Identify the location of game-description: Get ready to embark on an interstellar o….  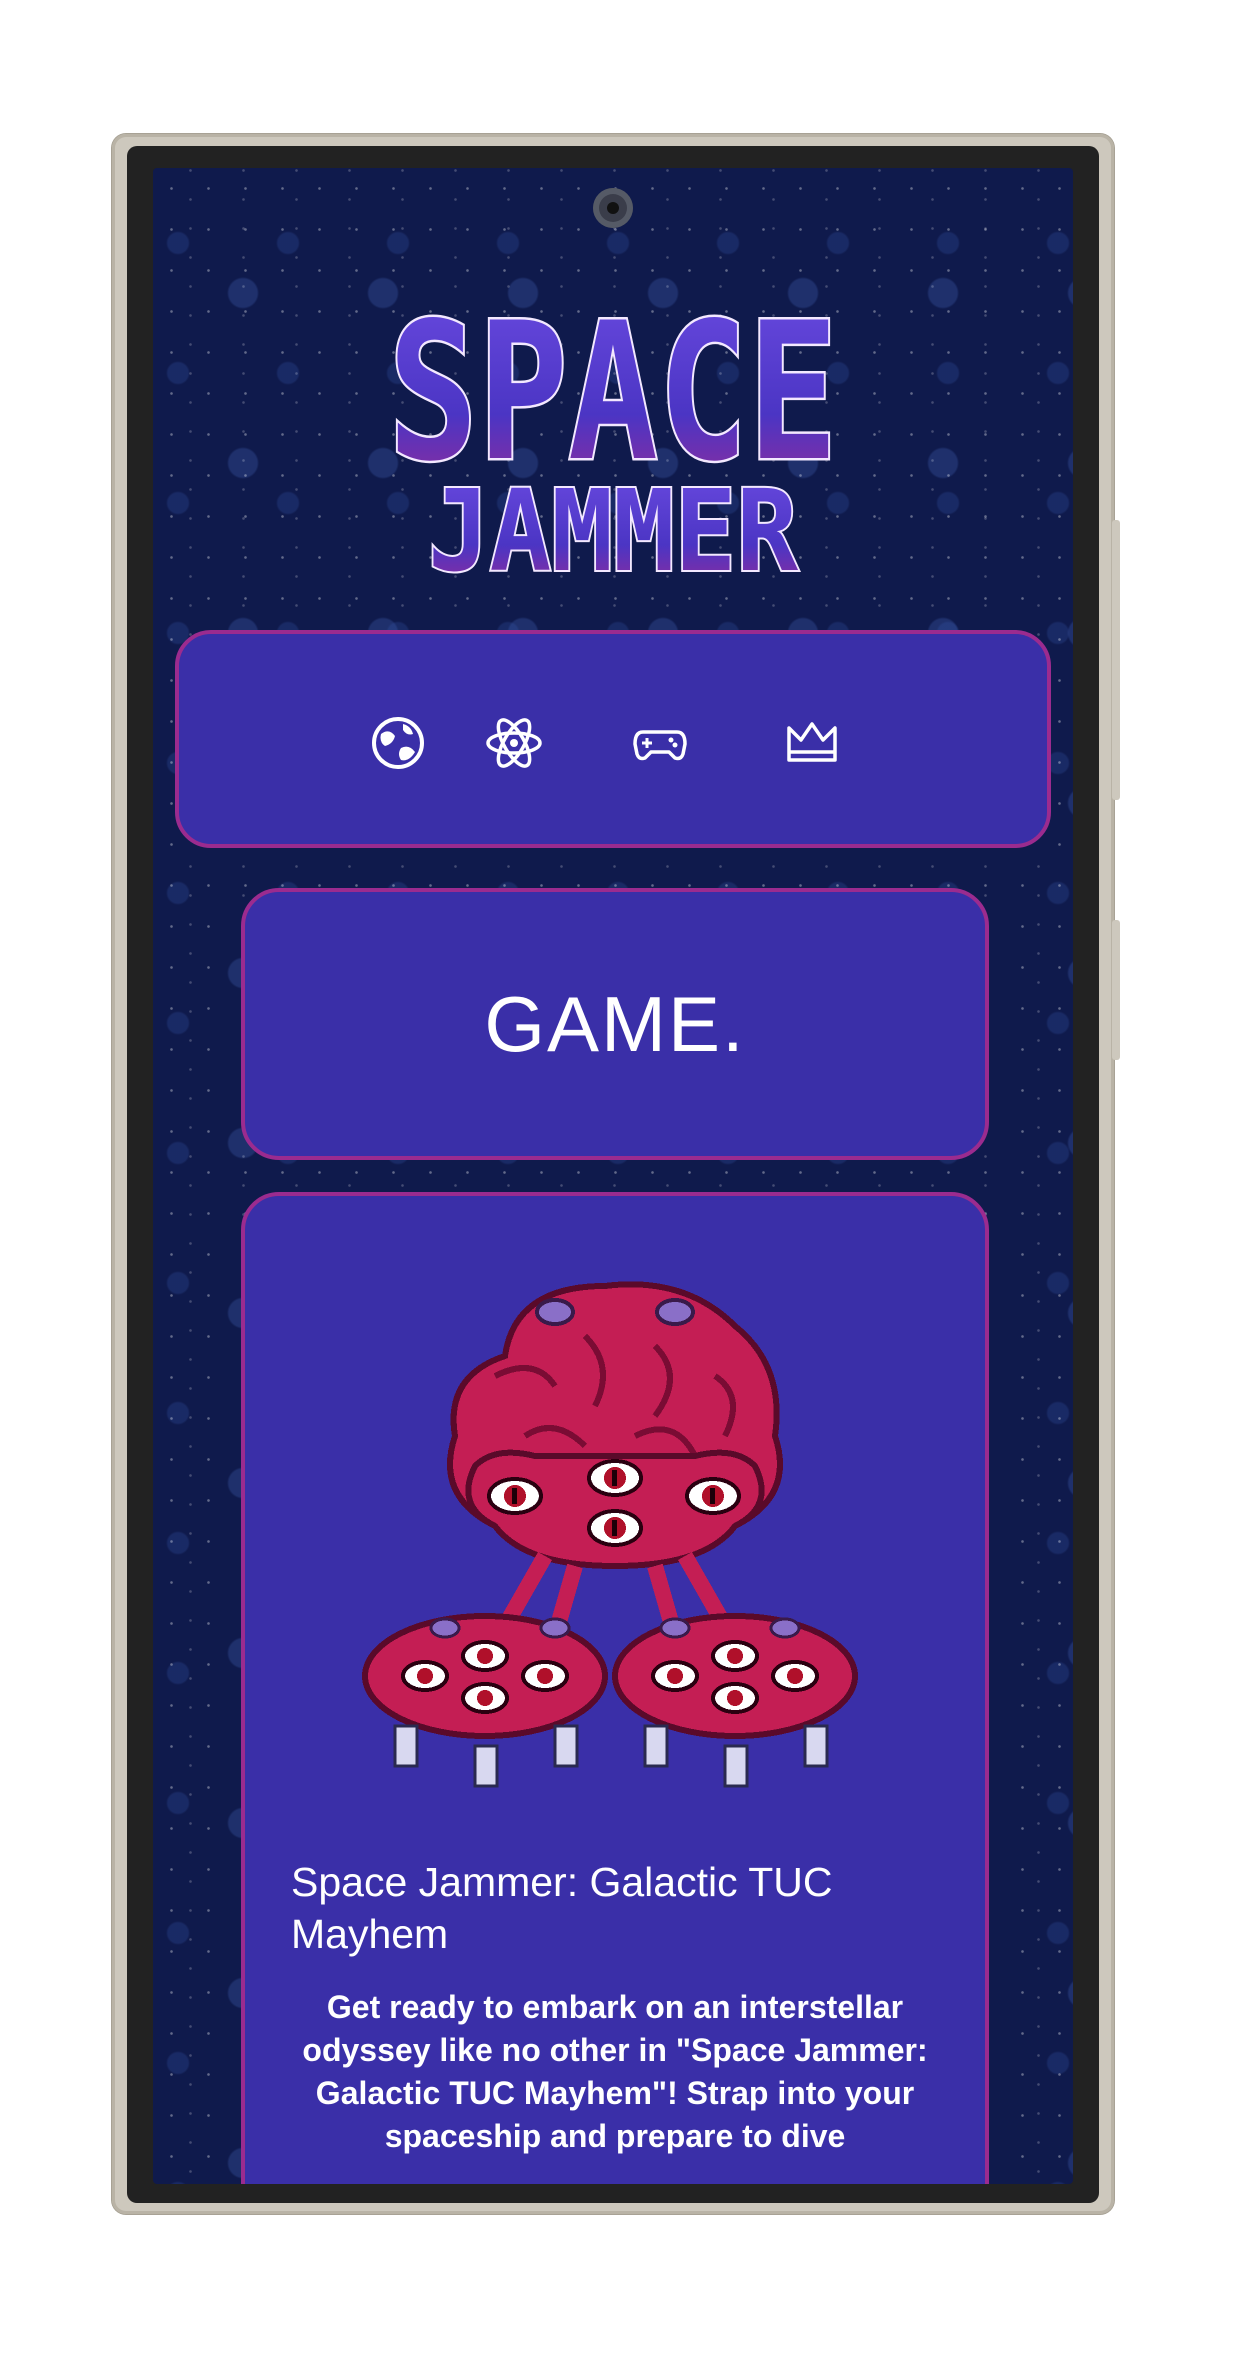
(615, 2071).